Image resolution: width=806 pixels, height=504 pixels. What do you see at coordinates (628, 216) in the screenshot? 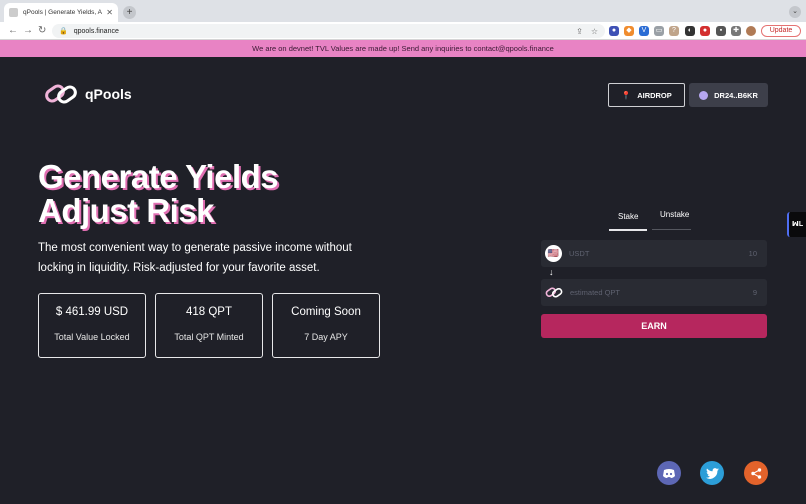
I see `tab-stake: Stake` at bounding box center [628, 216].